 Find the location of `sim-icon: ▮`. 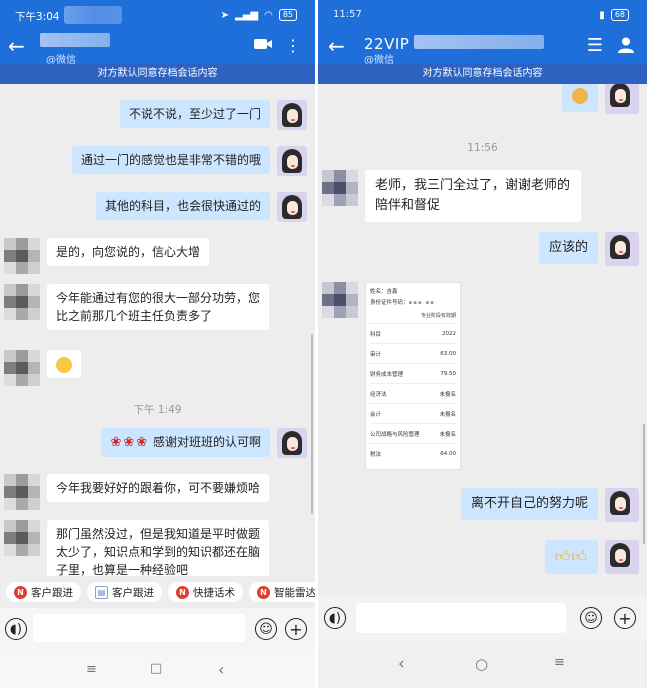

sim-icon: ▮ is located at coordinates (602, 15).